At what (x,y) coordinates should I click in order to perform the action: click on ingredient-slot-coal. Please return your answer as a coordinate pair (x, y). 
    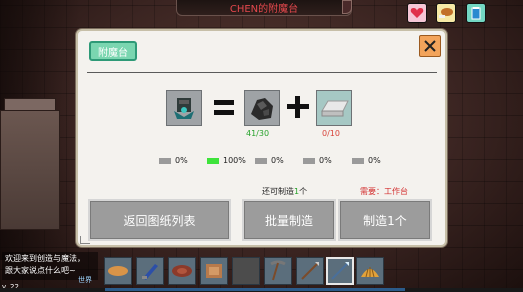
    Looking at the image, I should click on (262, 108).